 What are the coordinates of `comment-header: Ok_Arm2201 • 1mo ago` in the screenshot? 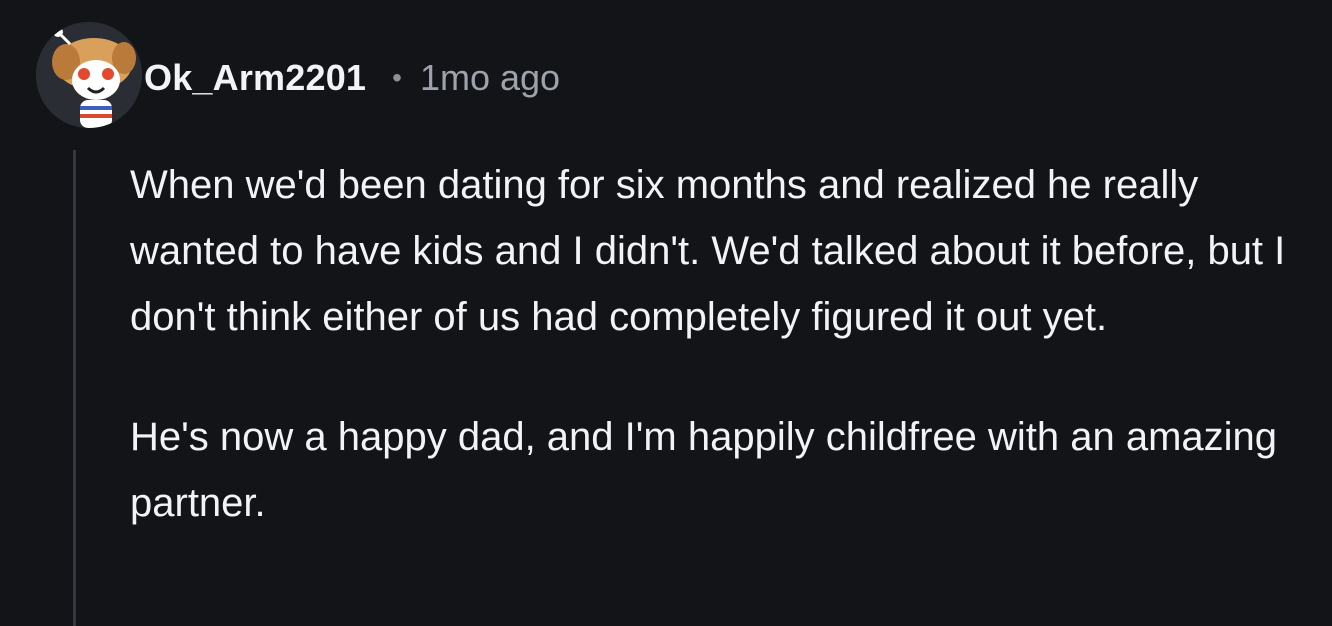 It's located at (352, 78).